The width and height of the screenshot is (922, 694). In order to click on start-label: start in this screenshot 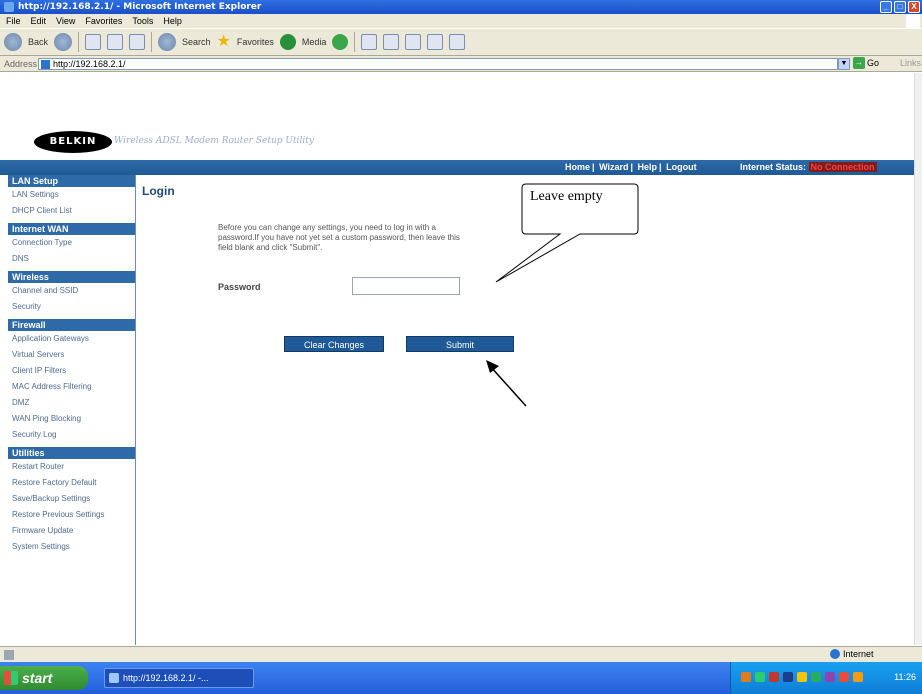, I will do `click(37, 678)`.